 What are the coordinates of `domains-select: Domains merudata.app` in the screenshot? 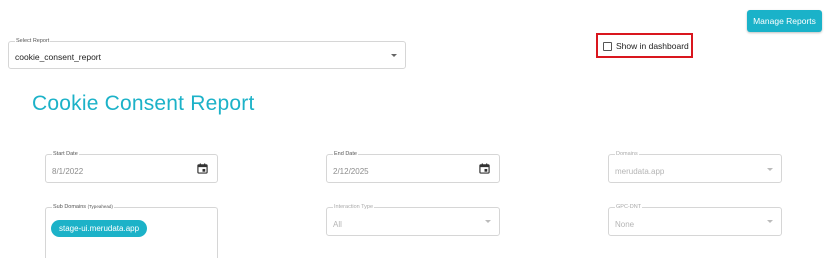 It's located at (695, 166).